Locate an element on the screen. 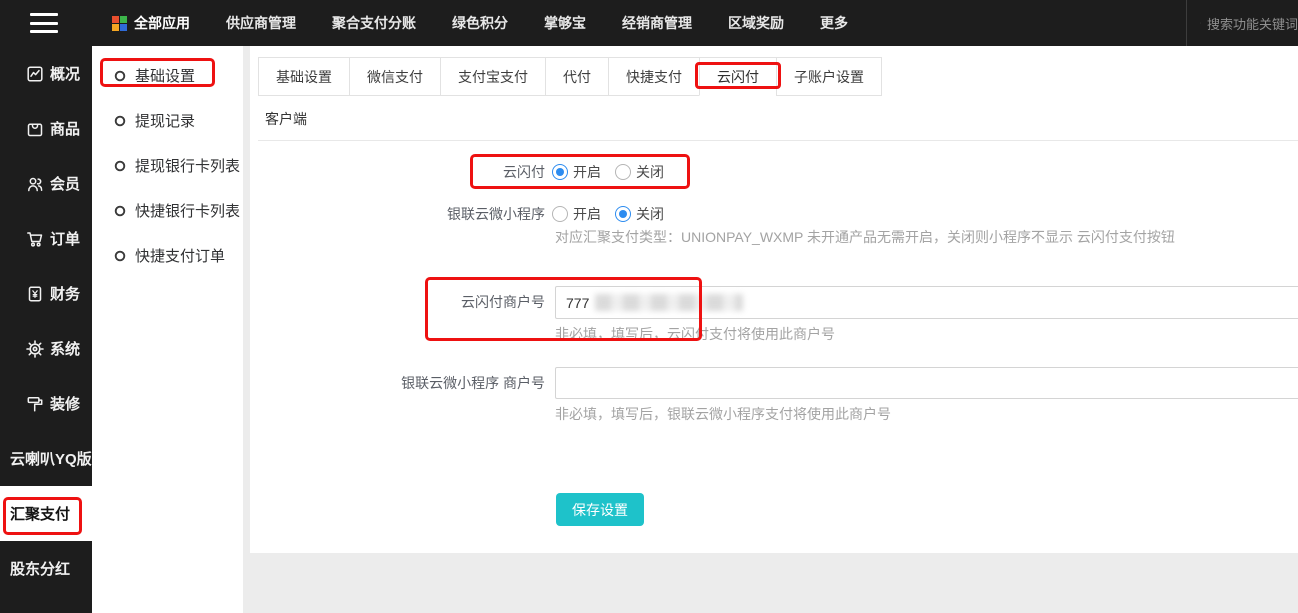 This screenshot has width=1298, height=613. topnav-label: 聚合支付分账 is located at coordinates (374, 23).